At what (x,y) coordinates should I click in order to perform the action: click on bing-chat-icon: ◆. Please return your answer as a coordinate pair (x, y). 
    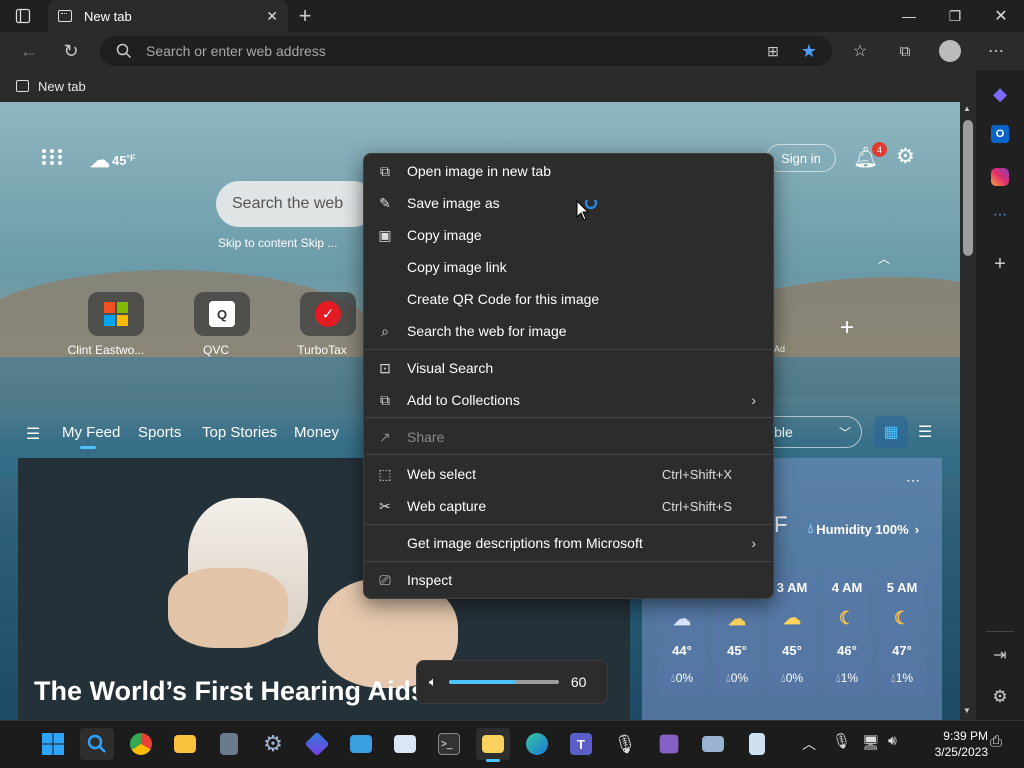
    Looking at the image, I should click on (1000, 94).